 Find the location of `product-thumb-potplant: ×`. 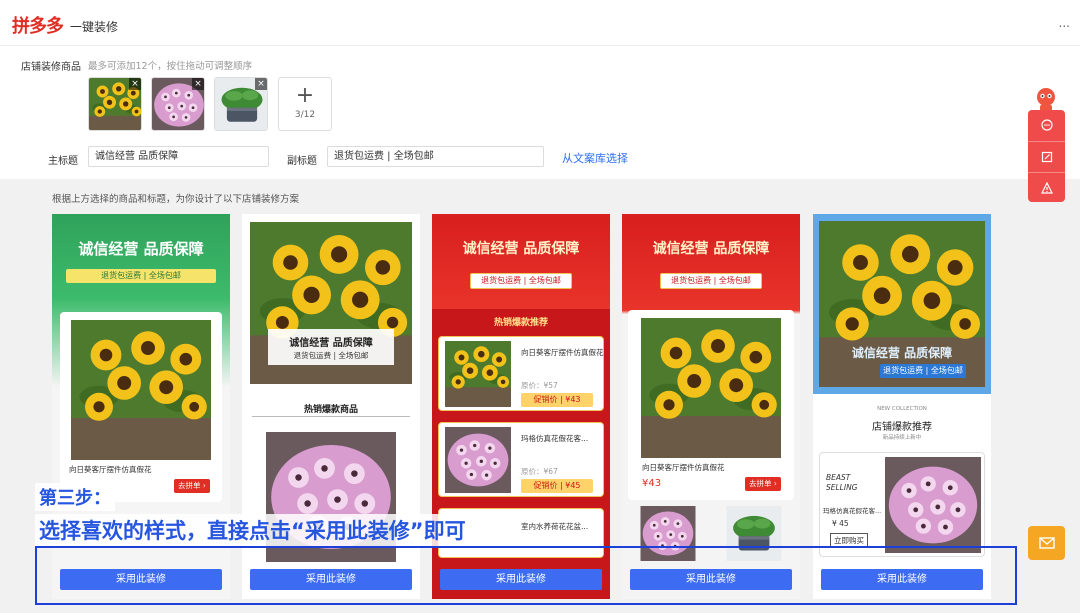

product-thumb-potplant: × is located at coordinates (241, 104).